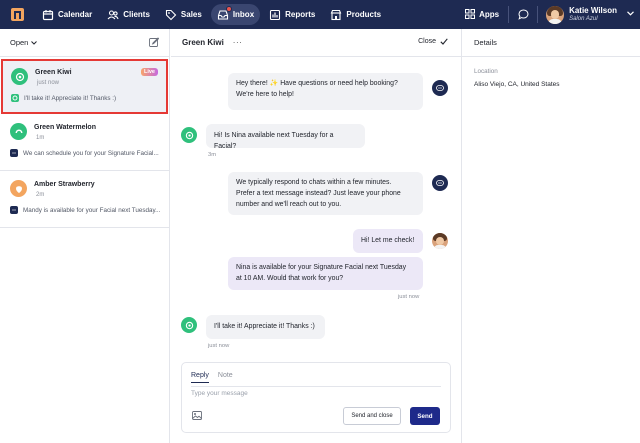 The width and height of the screenshot is (640, 443). I want to click on image-icon, so click(197, 416).